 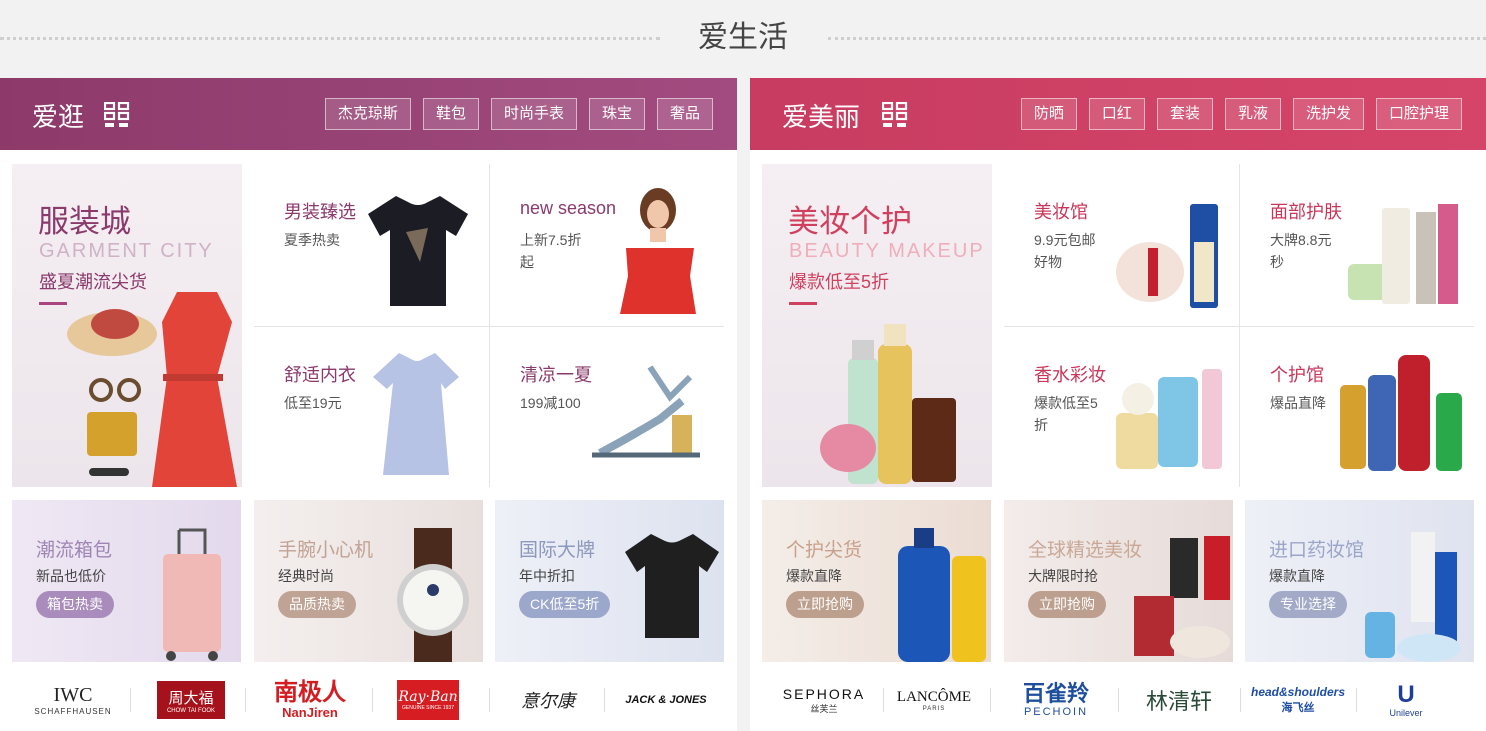 What do you see at coordinates (1118, 581) in the screenshot?
I see `promo-global-beauty: 全球精选美妆 大牌限时抢 立即抢购` at bounding box center [1118, 581].